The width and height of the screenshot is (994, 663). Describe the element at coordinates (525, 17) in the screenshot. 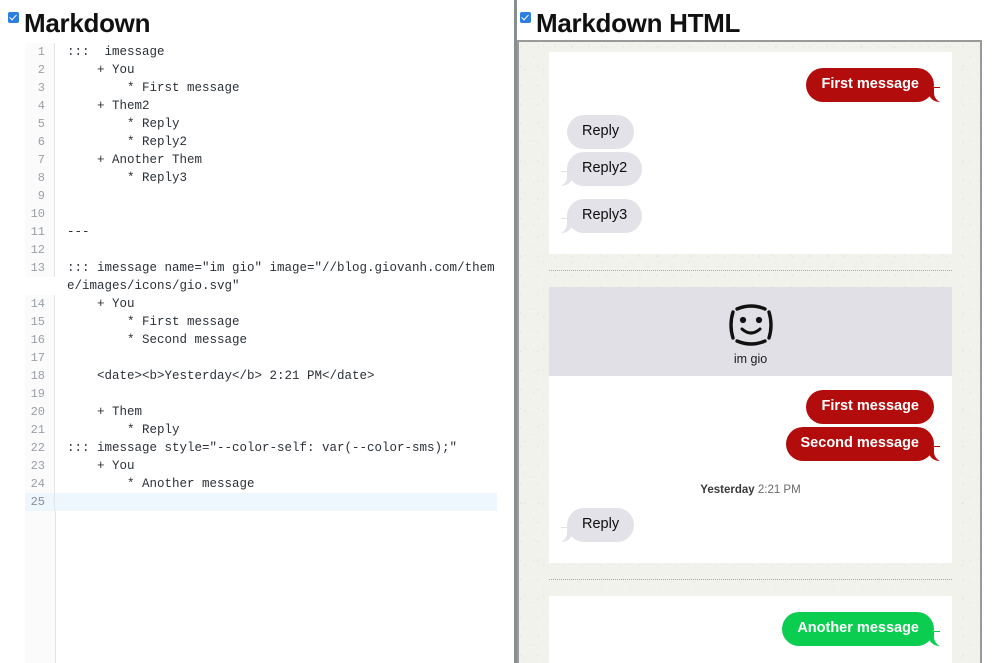

I see `html-panel-checkbox` at that location.